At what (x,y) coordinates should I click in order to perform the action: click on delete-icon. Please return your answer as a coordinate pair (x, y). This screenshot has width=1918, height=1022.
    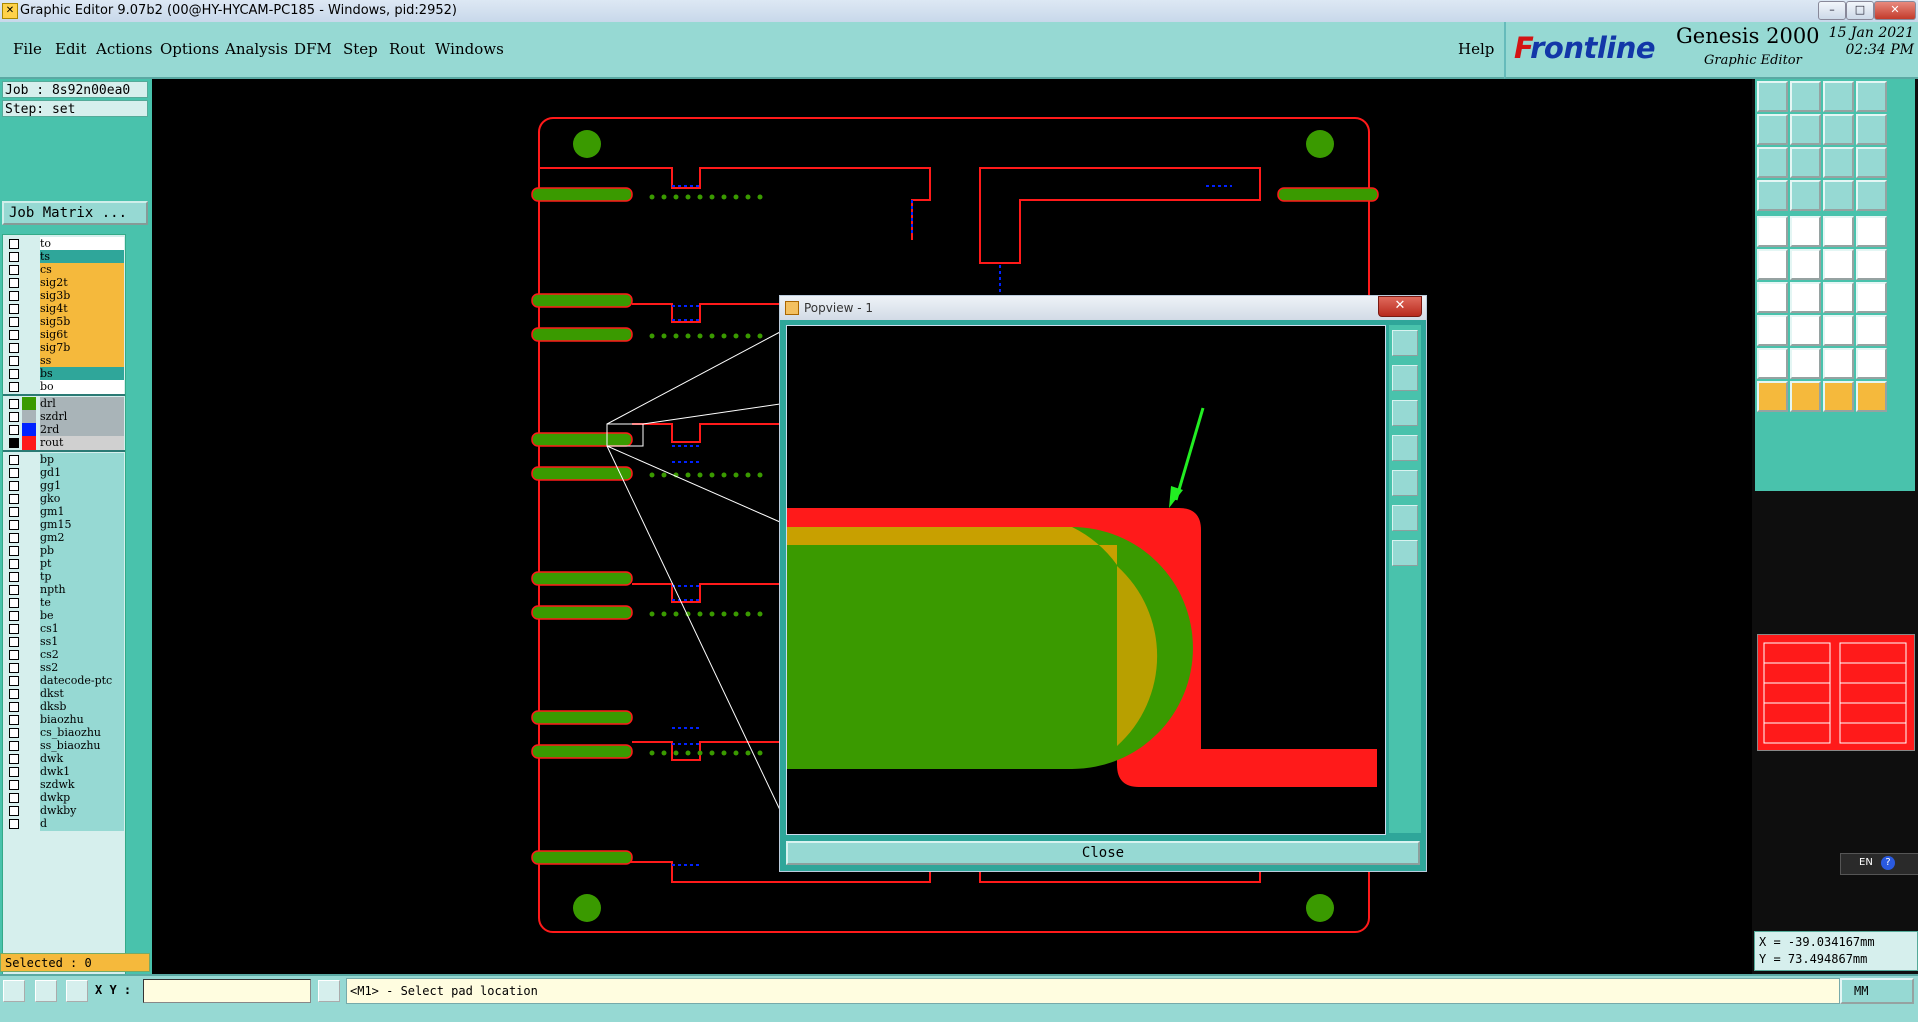
    Looking at the image, I should click on (1805, 264).